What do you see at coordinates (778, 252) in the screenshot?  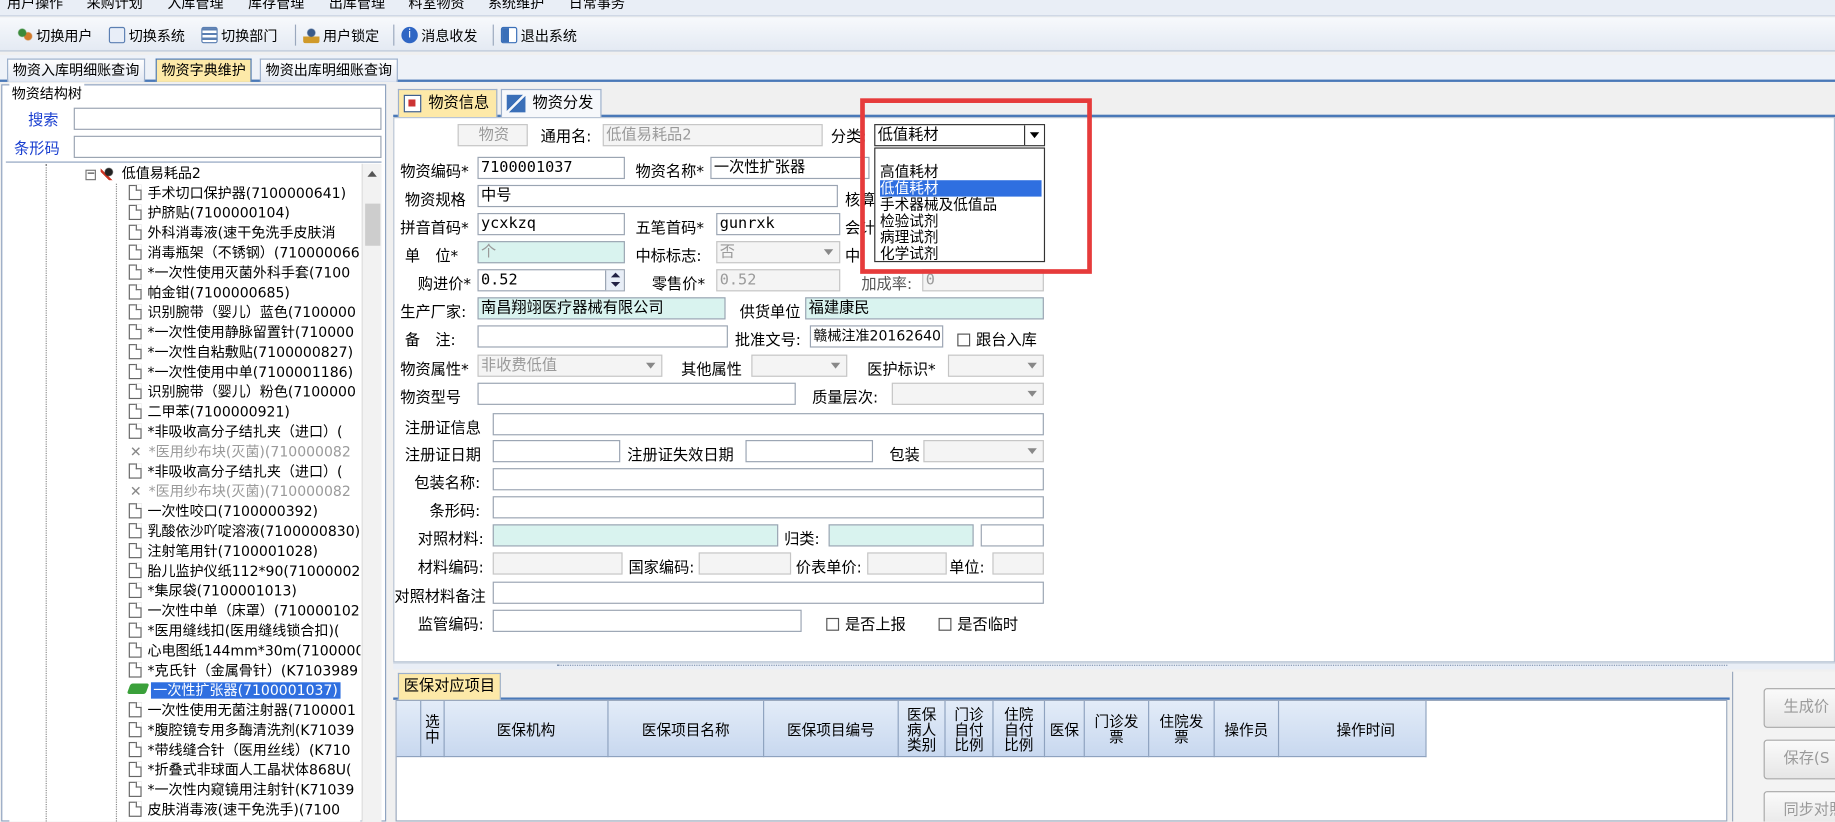 I see `bid-flag-select: 否` at bounding box center [778, 252].